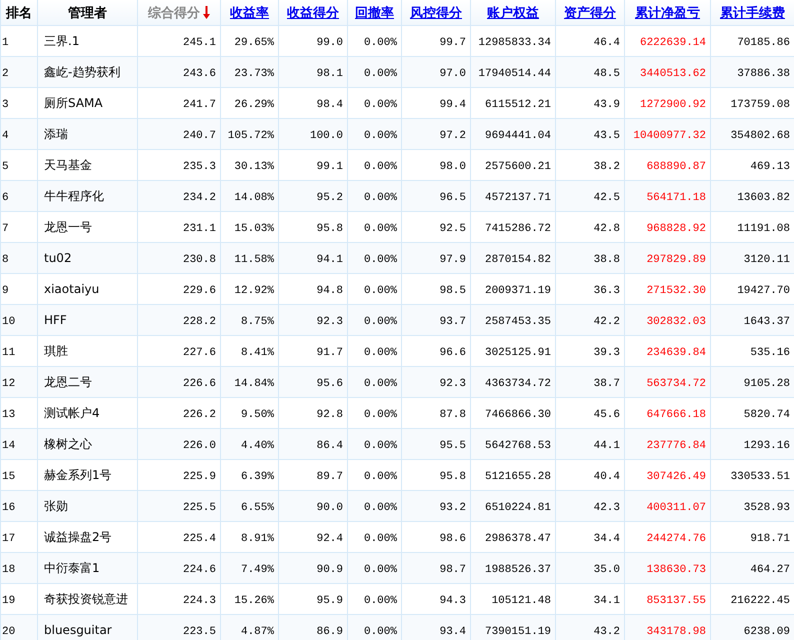  What do you see at coordinates (199, 570) in the screenshot?
I see `table-cell: 224.6` at bounding box center [199, 570].